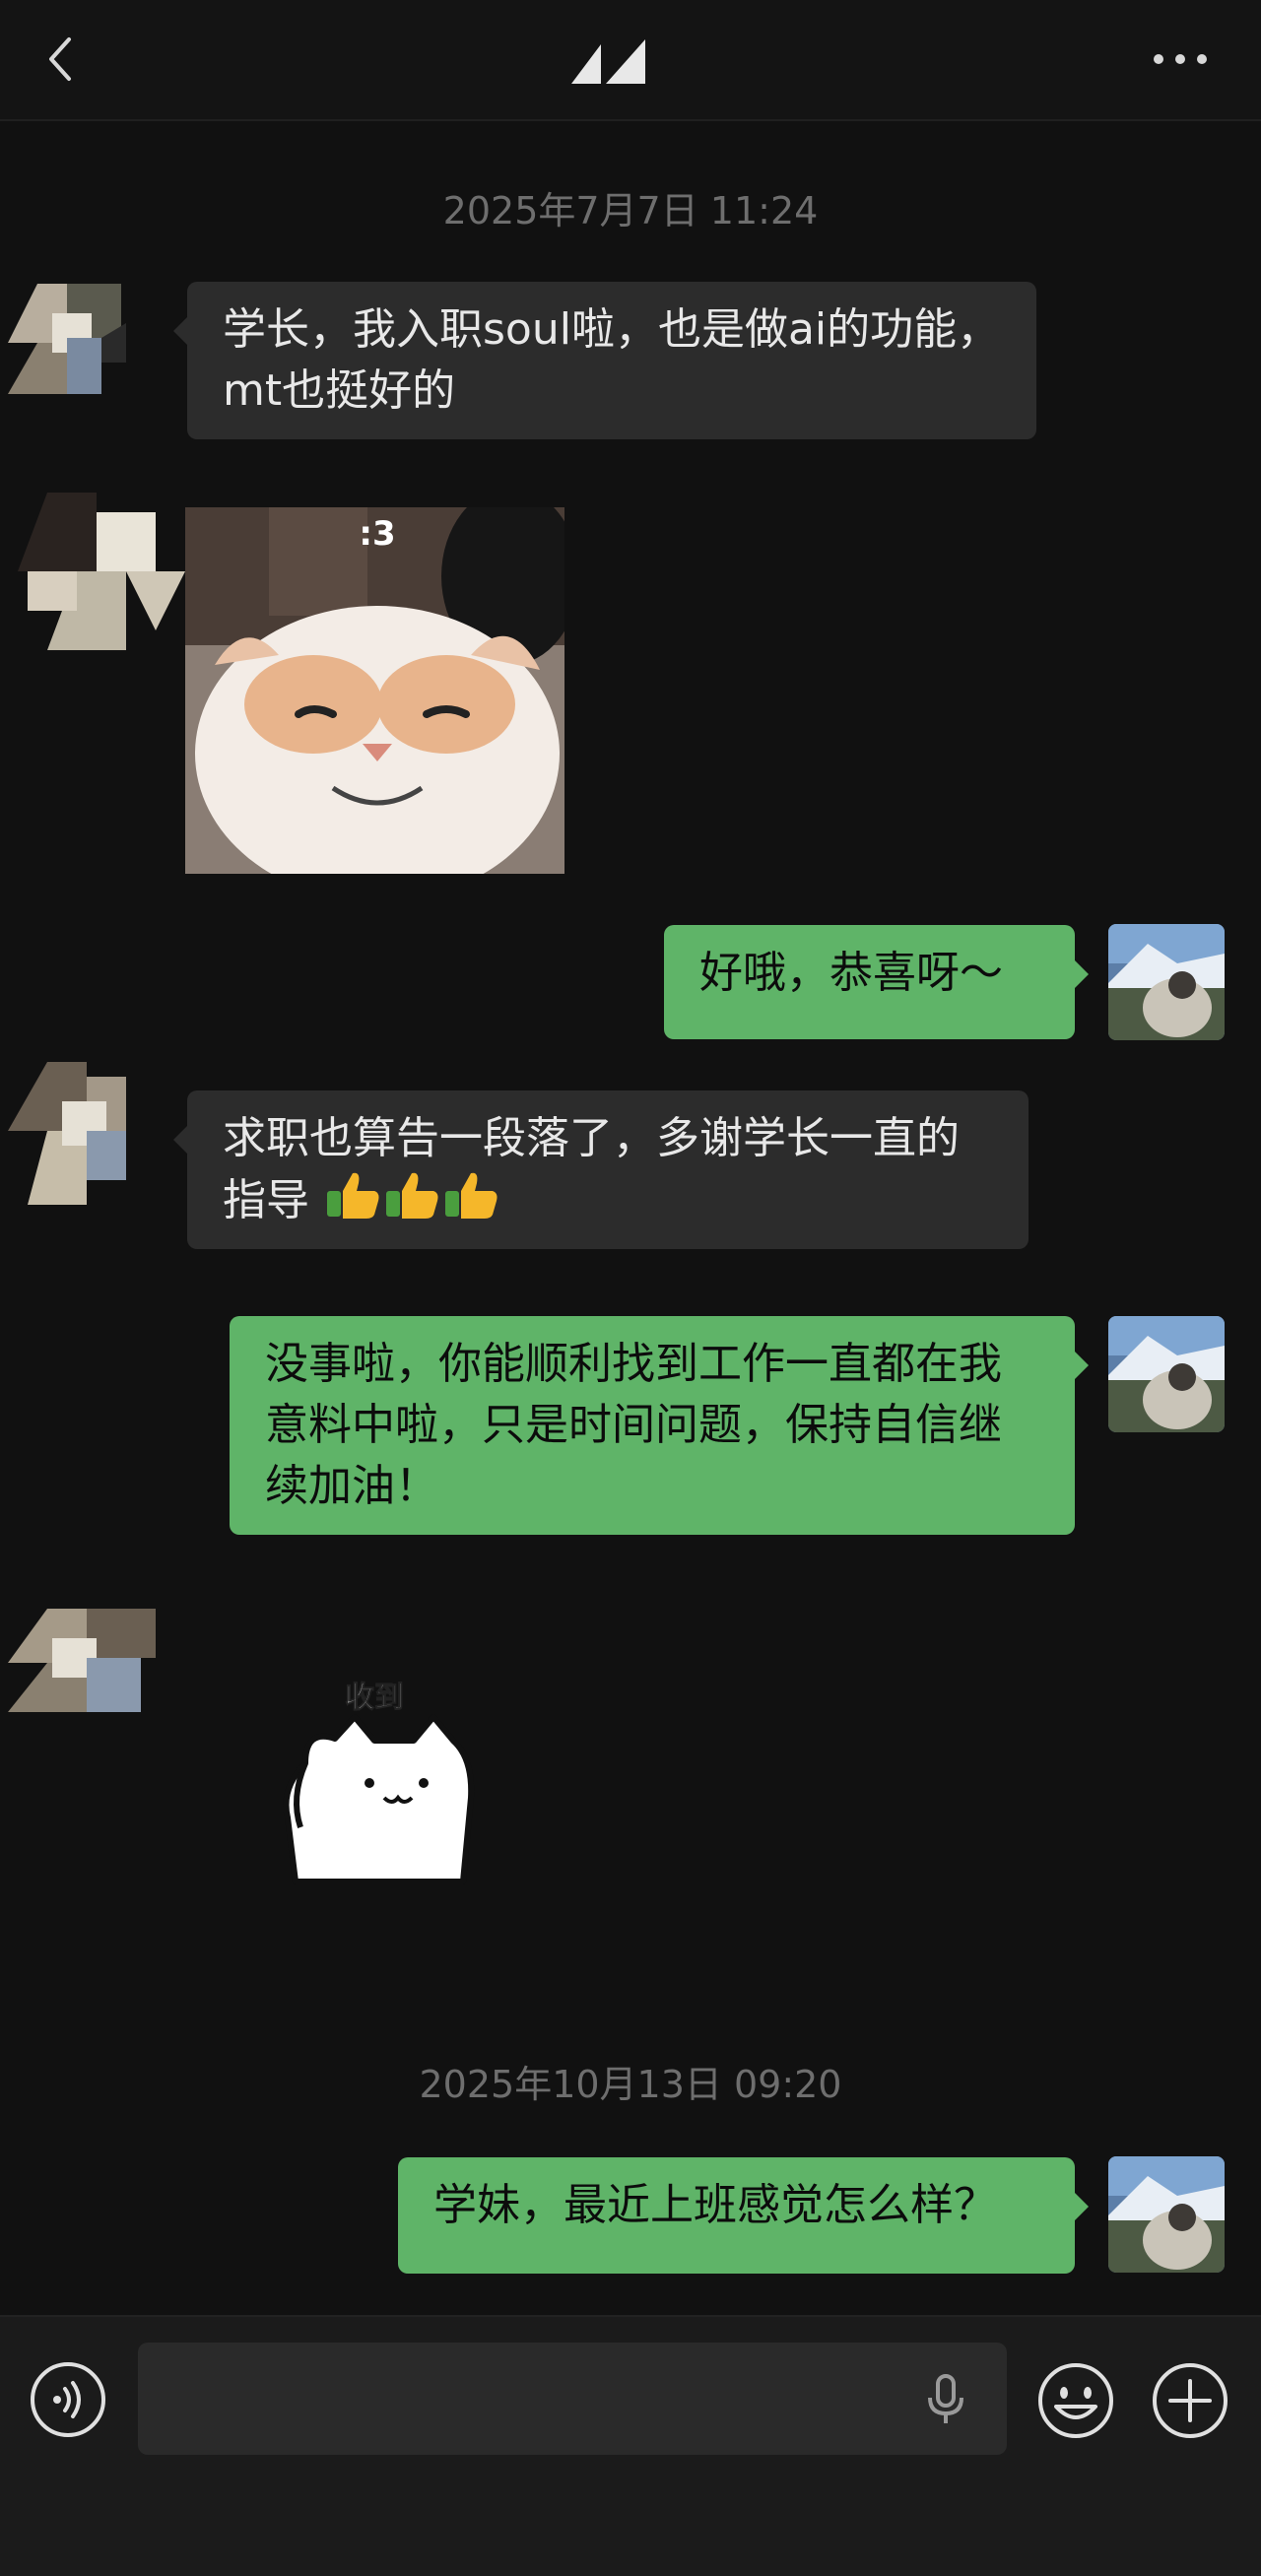 This screenshot has height=2576, width=1261. Describe the element at coordinates (851, 973) in the screenshot. I see `message-text: 好哦，恭喜呀～` at that location.